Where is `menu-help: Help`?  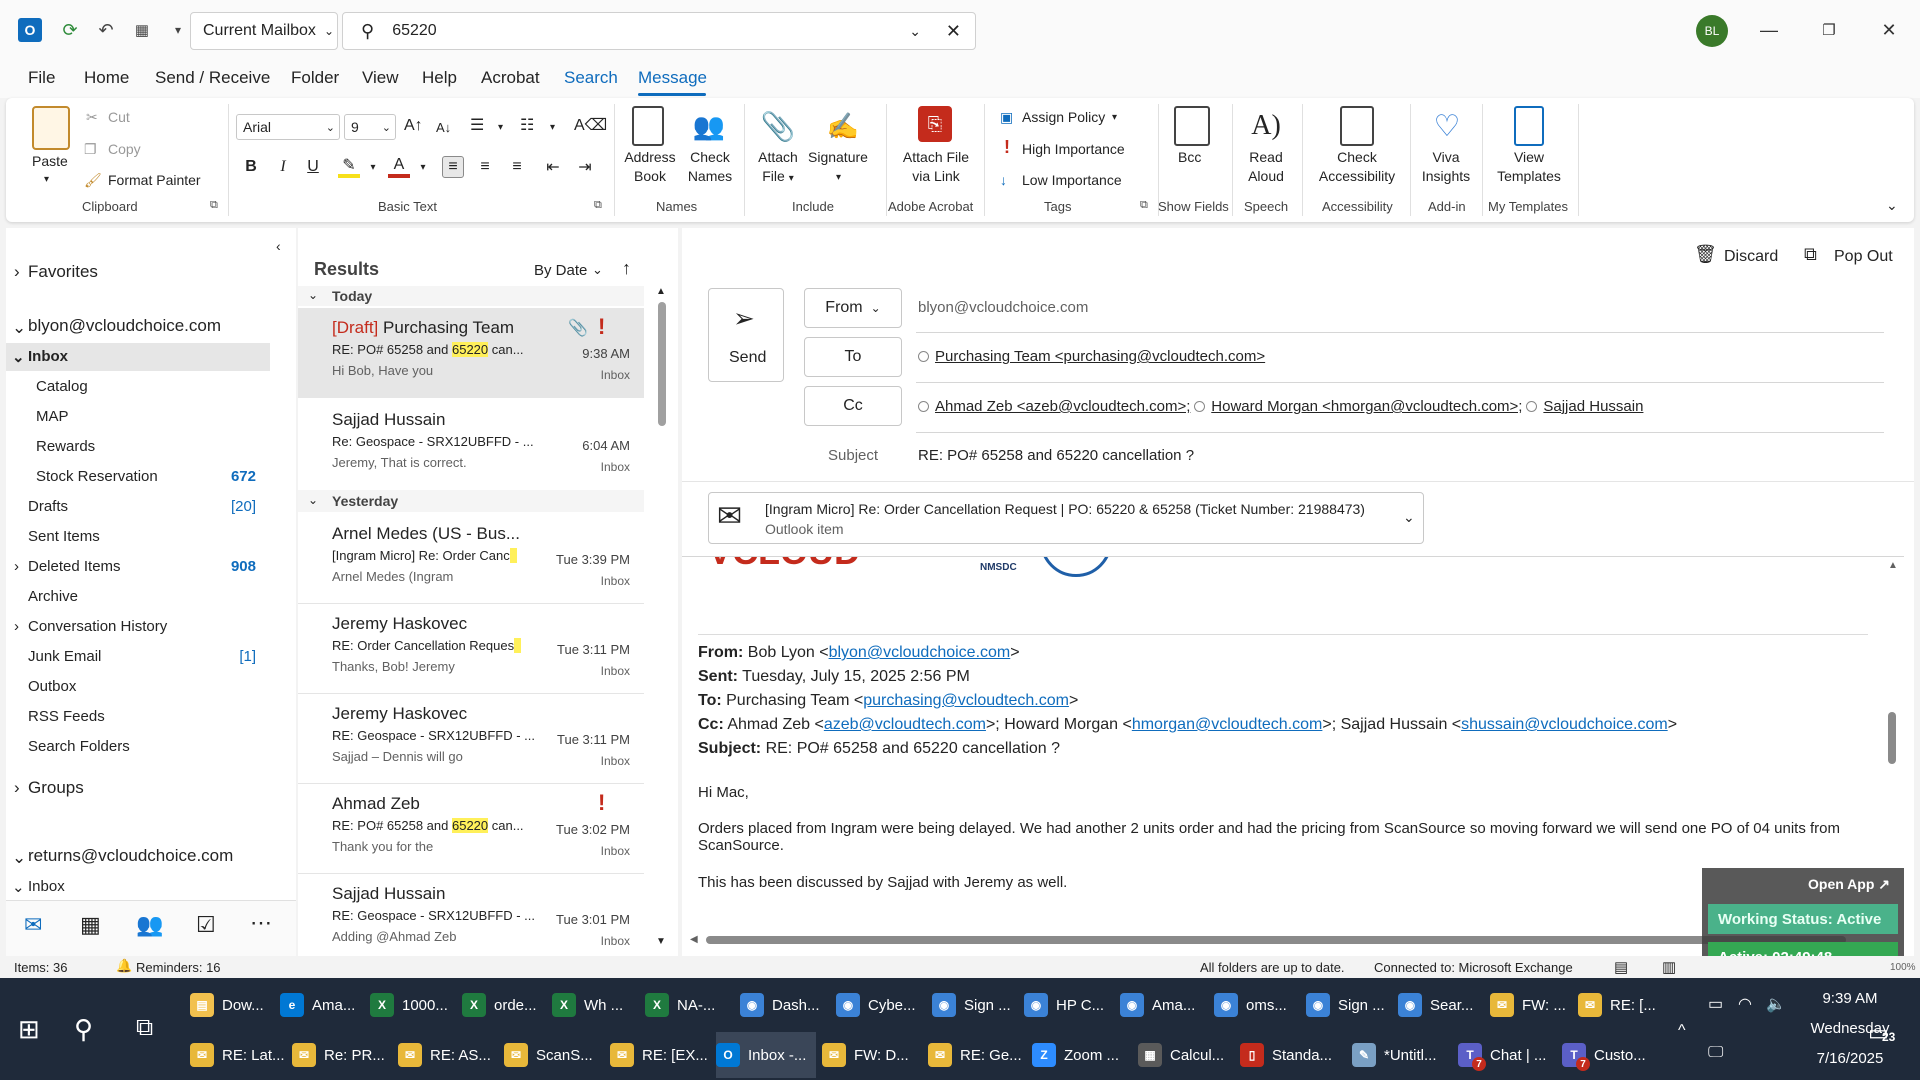 menu-help: Help is located at coordinates (439, 78).